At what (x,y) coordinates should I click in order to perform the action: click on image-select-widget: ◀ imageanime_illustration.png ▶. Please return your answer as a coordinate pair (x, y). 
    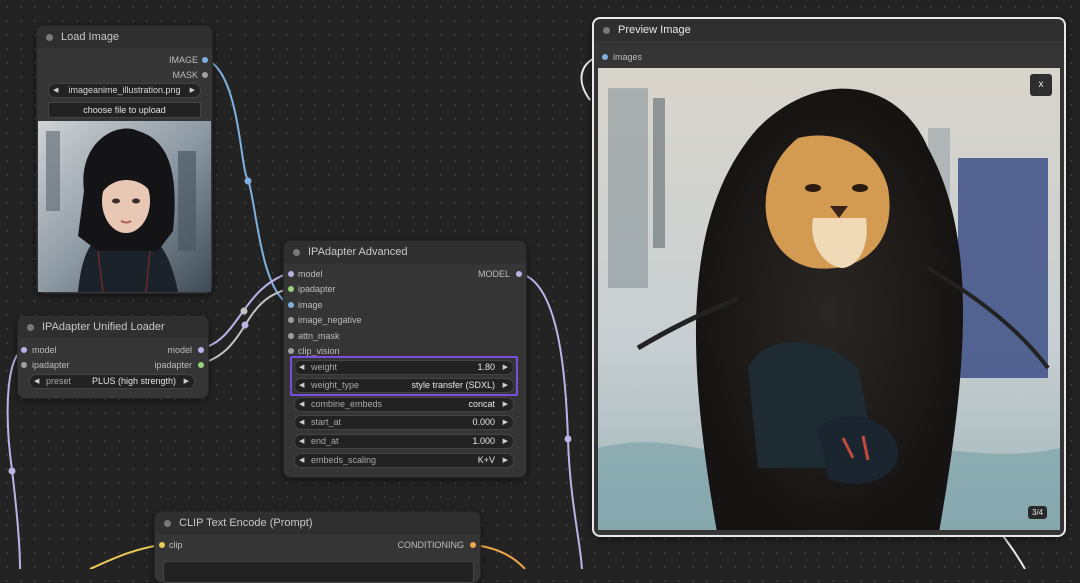
    Looking at the image, I should click on (124, 90).